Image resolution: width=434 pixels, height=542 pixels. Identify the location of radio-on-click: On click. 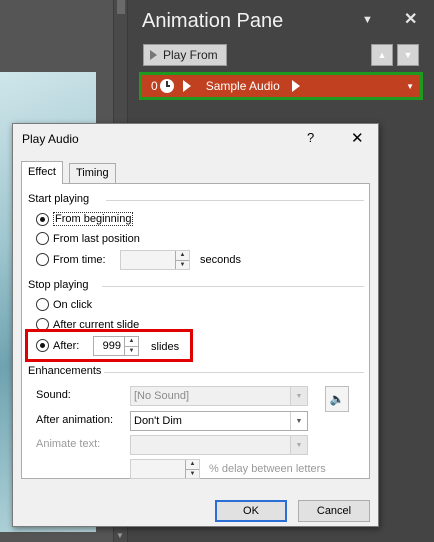
(64, 304).